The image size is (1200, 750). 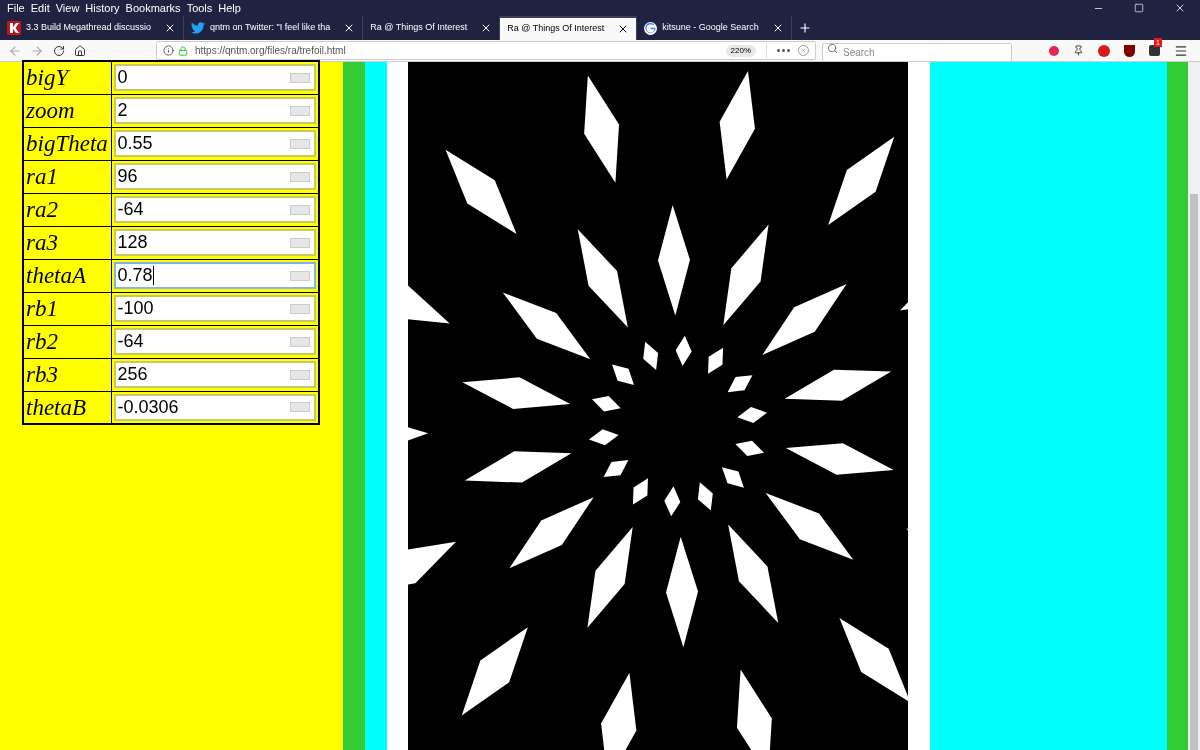 I want to click on restore-icon, so click(x=1139, y=8).